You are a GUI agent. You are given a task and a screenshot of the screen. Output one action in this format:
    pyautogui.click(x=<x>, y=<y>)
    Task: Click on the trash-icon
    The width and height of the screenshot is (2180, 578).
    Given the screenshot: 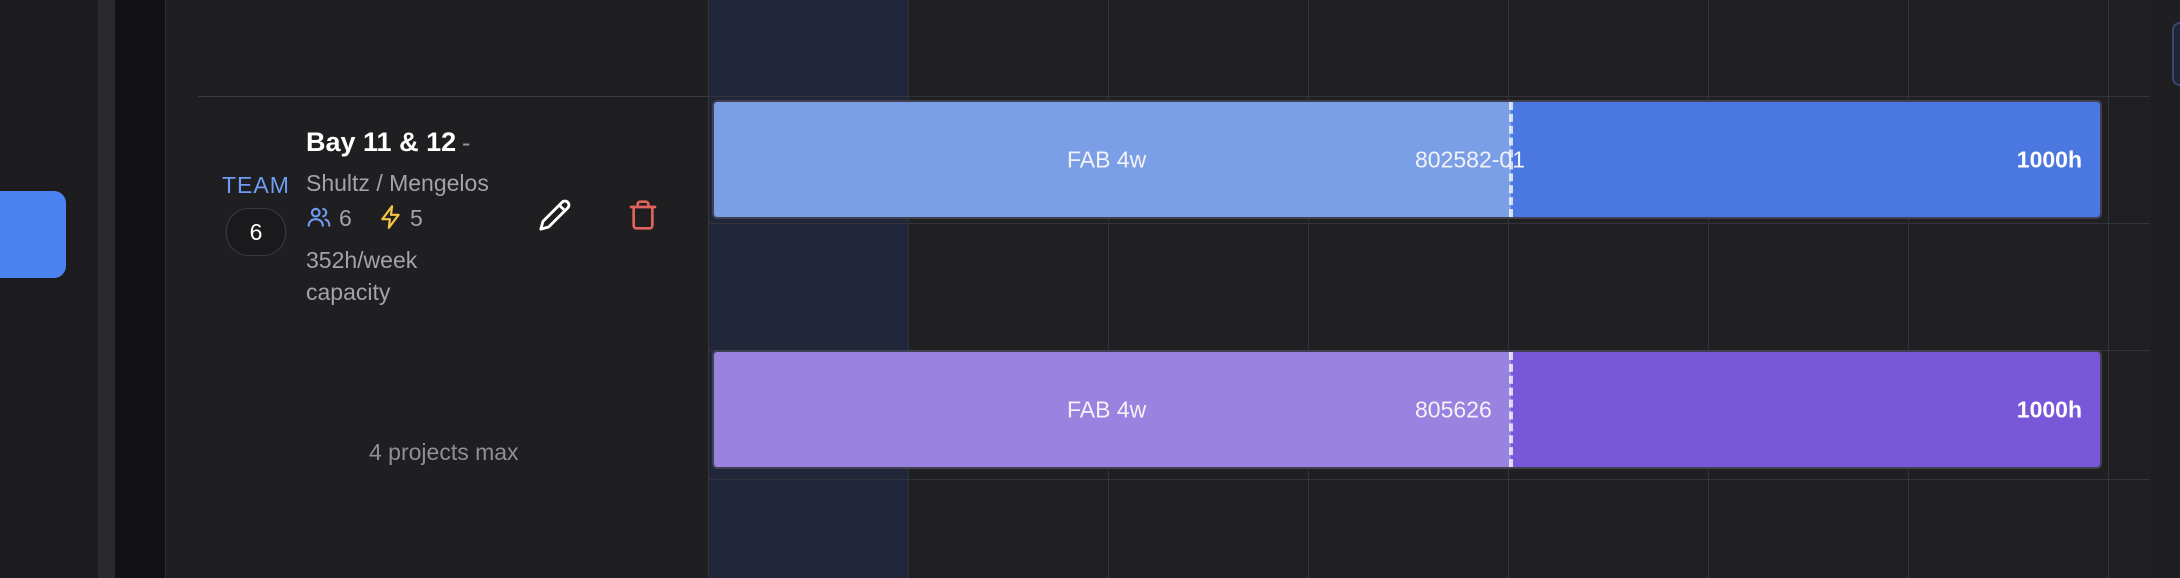 What is the action you would take?
    pyautogui.click(x=643, y=215)
    